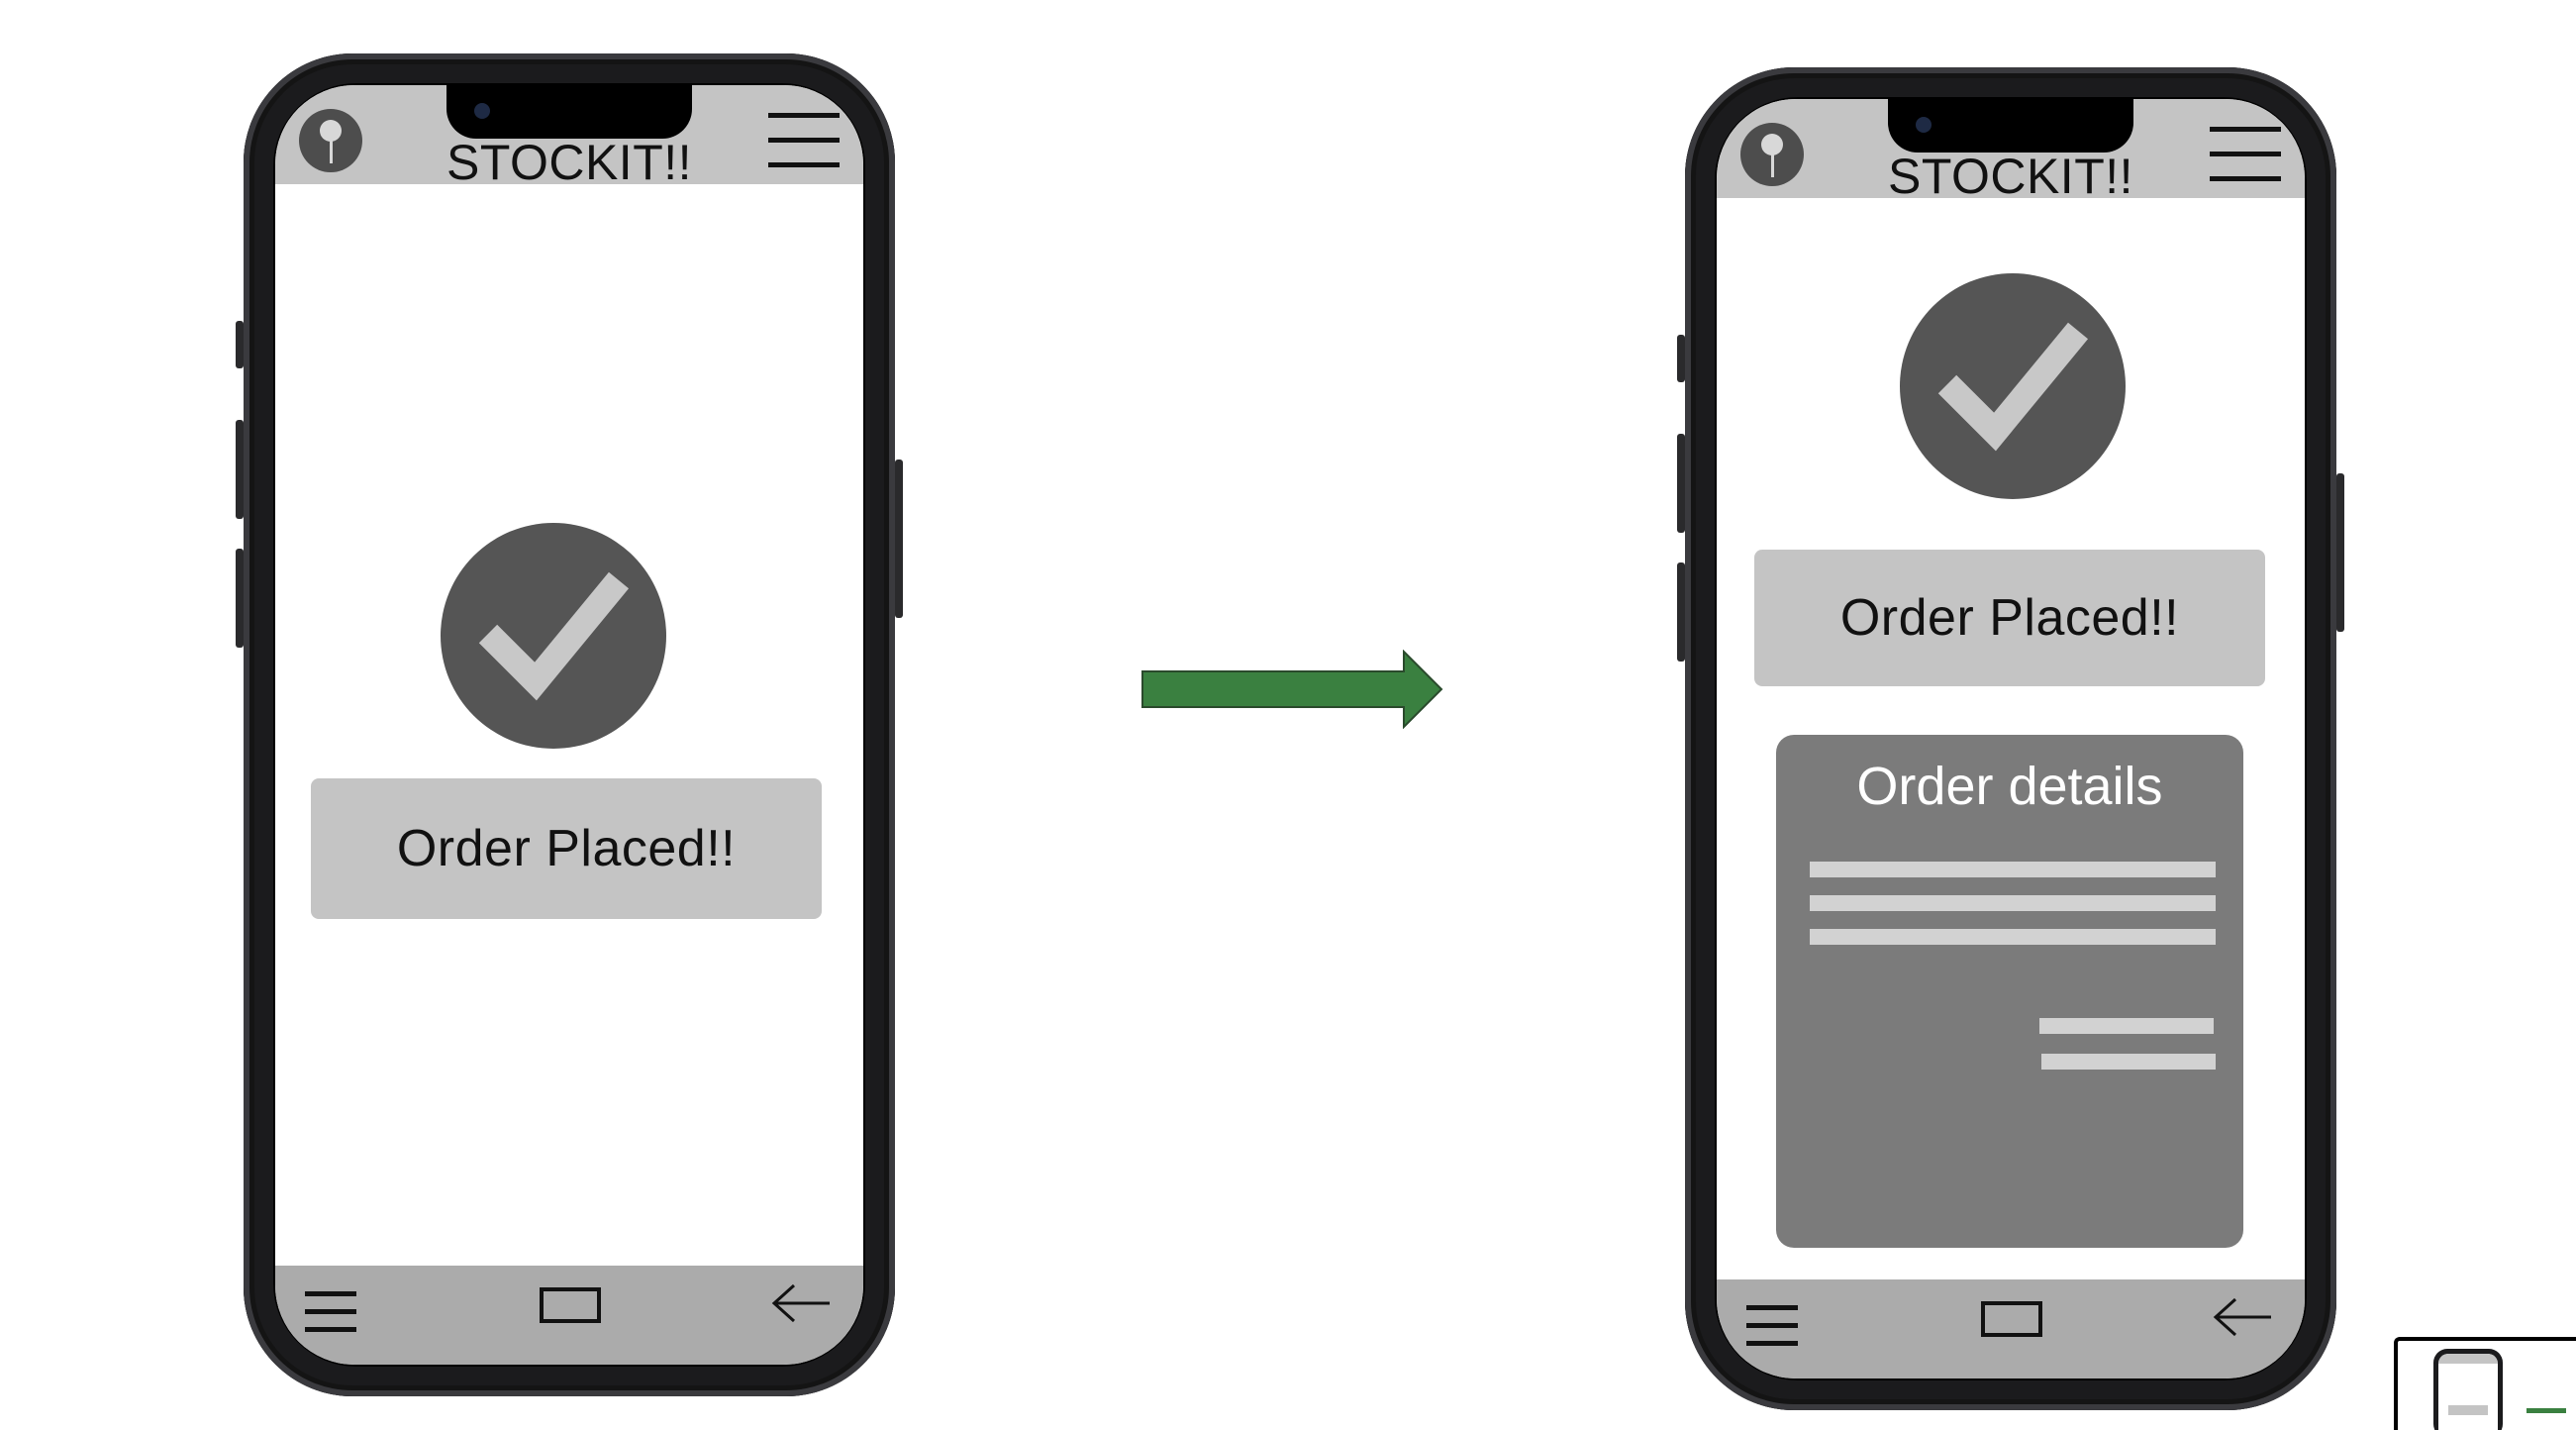 The height and width of the screenshot is (1430, 2576). I want to click on right-arrow-icon, so click(1292, 689).